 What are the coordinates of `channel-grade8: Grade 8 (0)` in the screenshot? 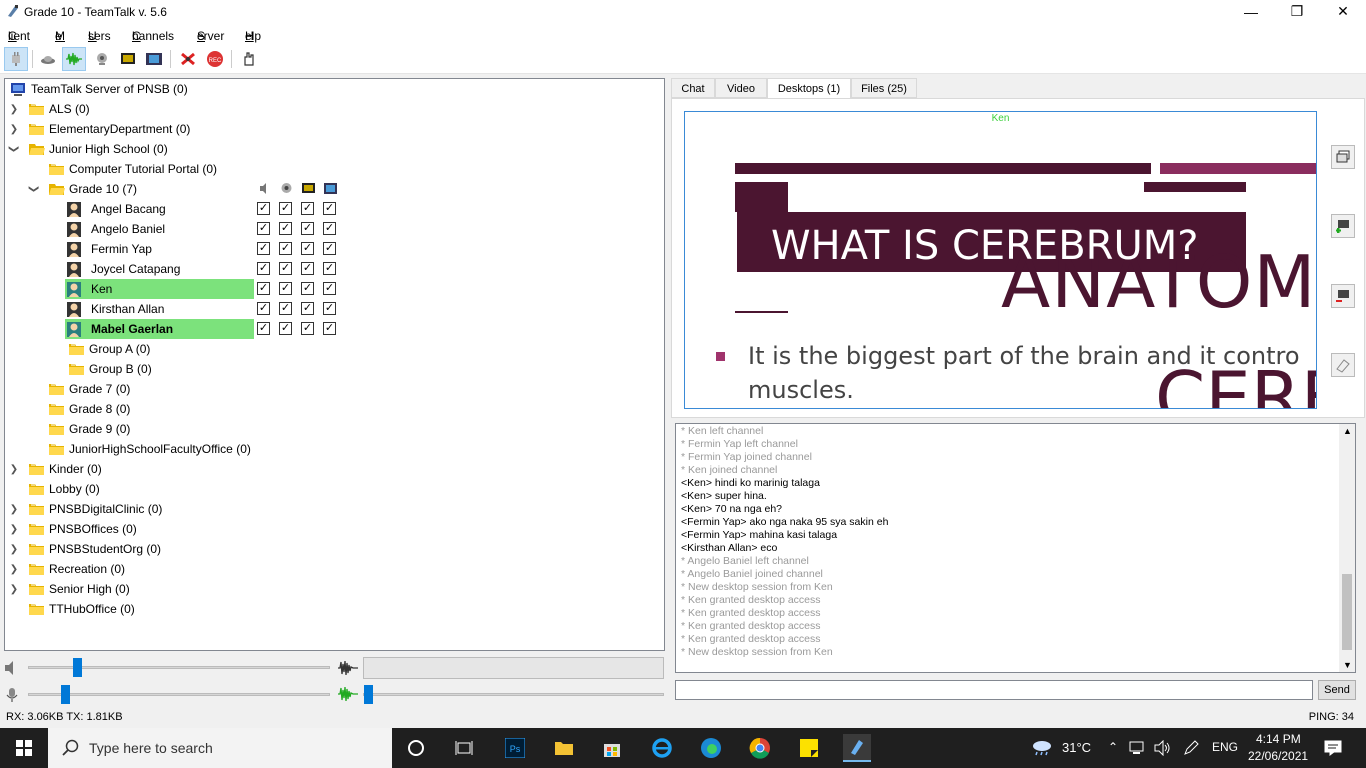 It's located at (89, 409).